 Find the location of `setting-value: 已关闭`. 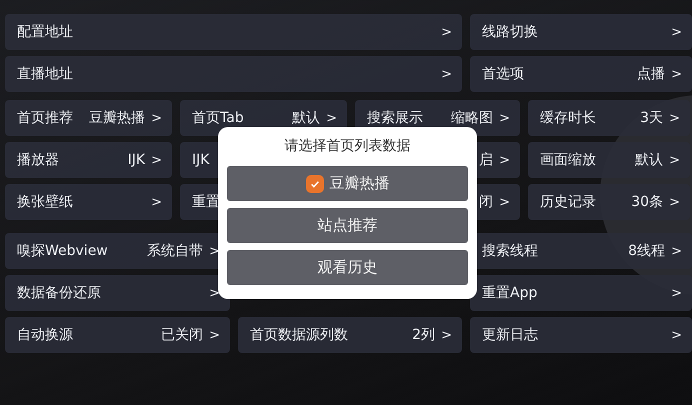

setting-value: 已关闭 is located at coordinates (182, 335).